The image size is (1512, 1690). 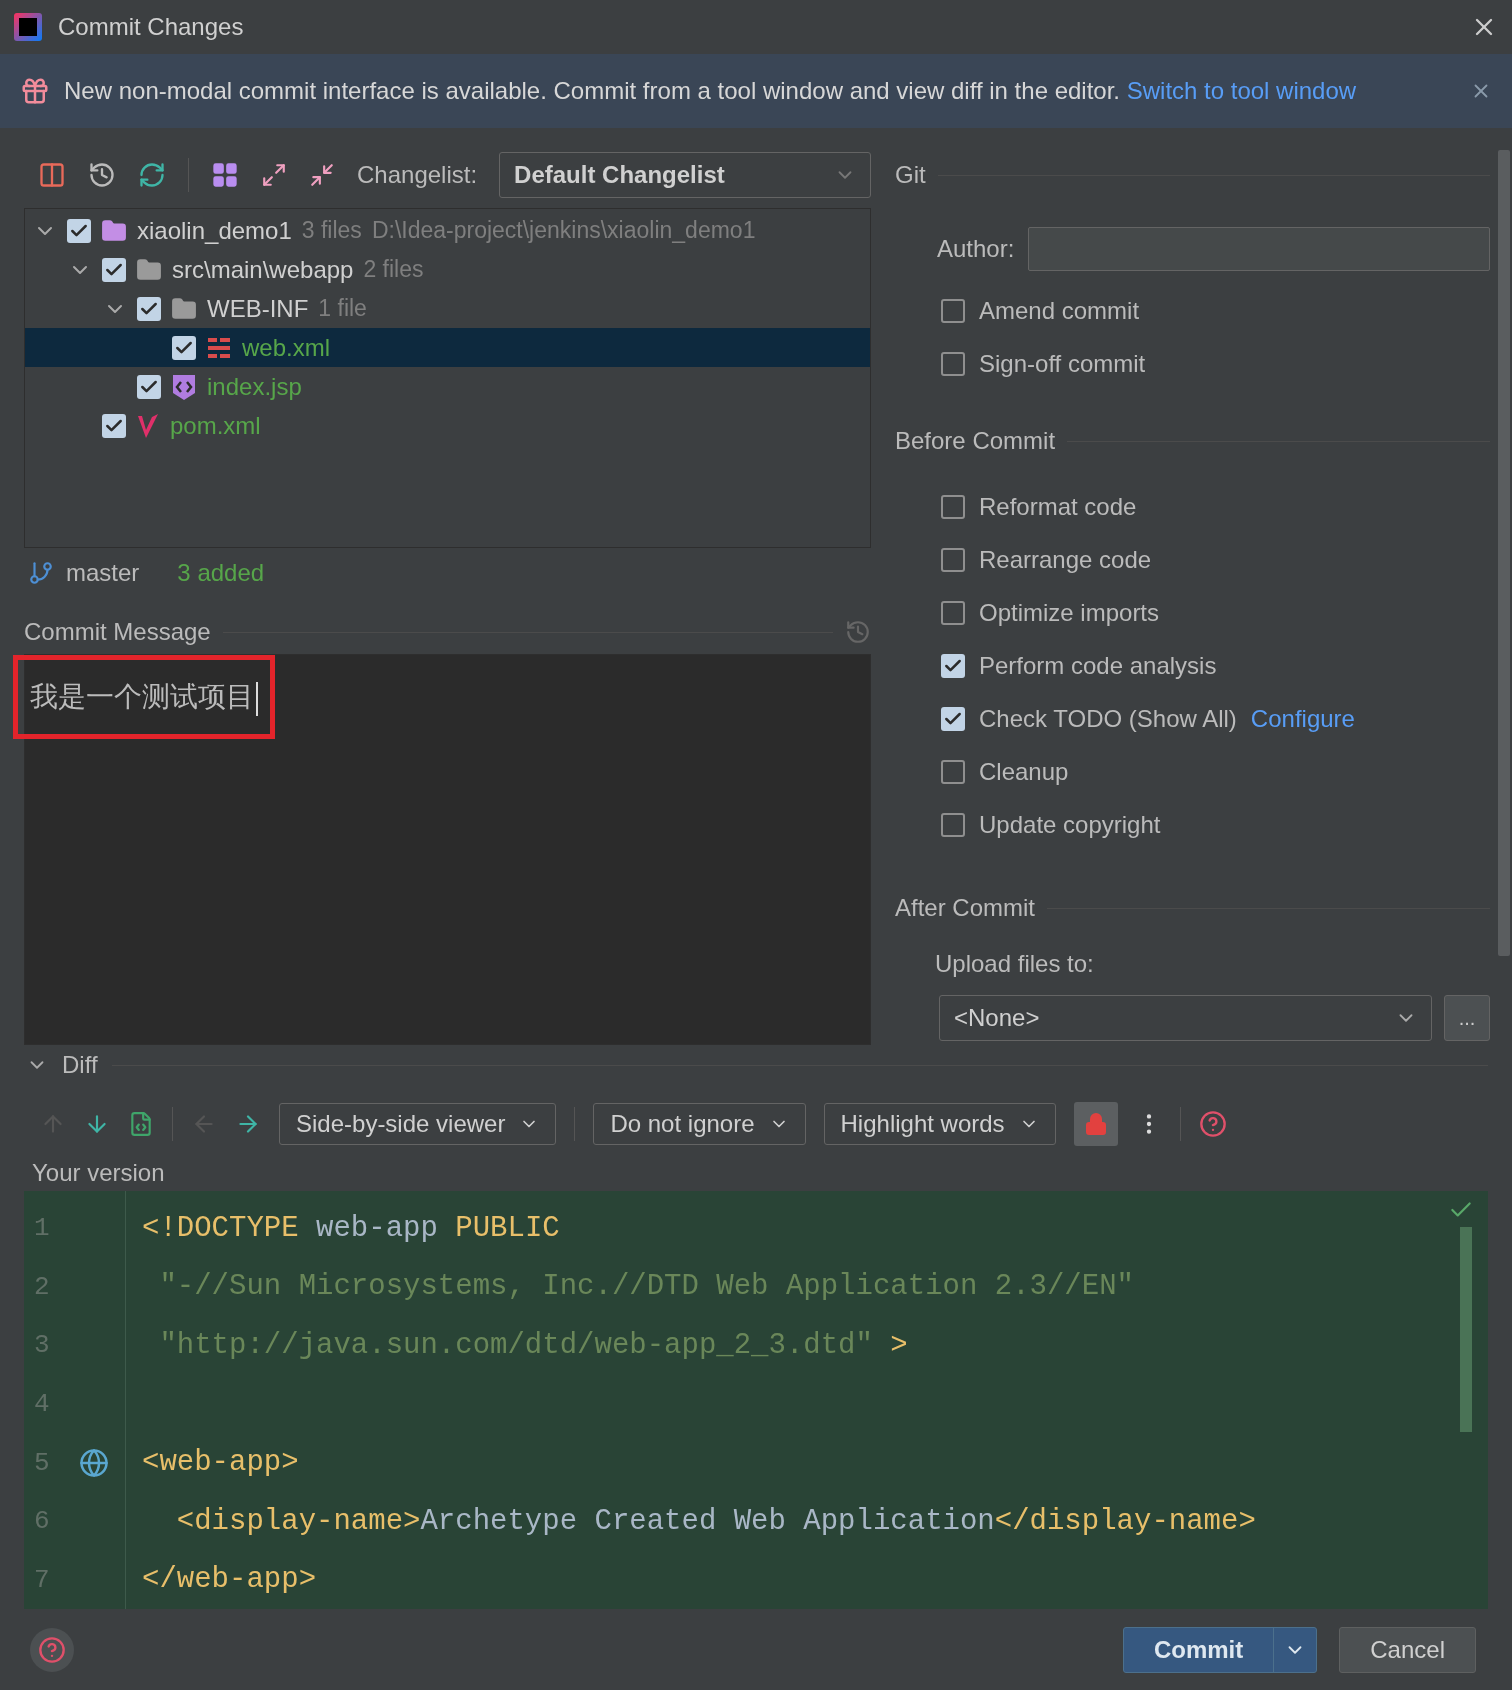 What do you see at coordinates (148, 425) in the screenshot?
I see `maven-file-icon` at bounding box center [148, 425].